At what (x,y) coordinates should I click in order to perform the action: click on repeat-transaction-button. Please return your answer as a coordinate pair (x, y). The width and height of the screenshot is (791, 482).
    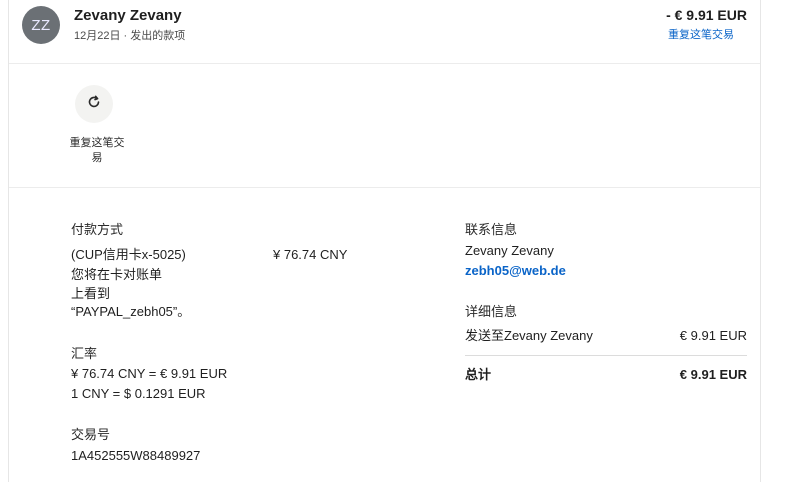
    Looking at the image, I should click on (94, 104).